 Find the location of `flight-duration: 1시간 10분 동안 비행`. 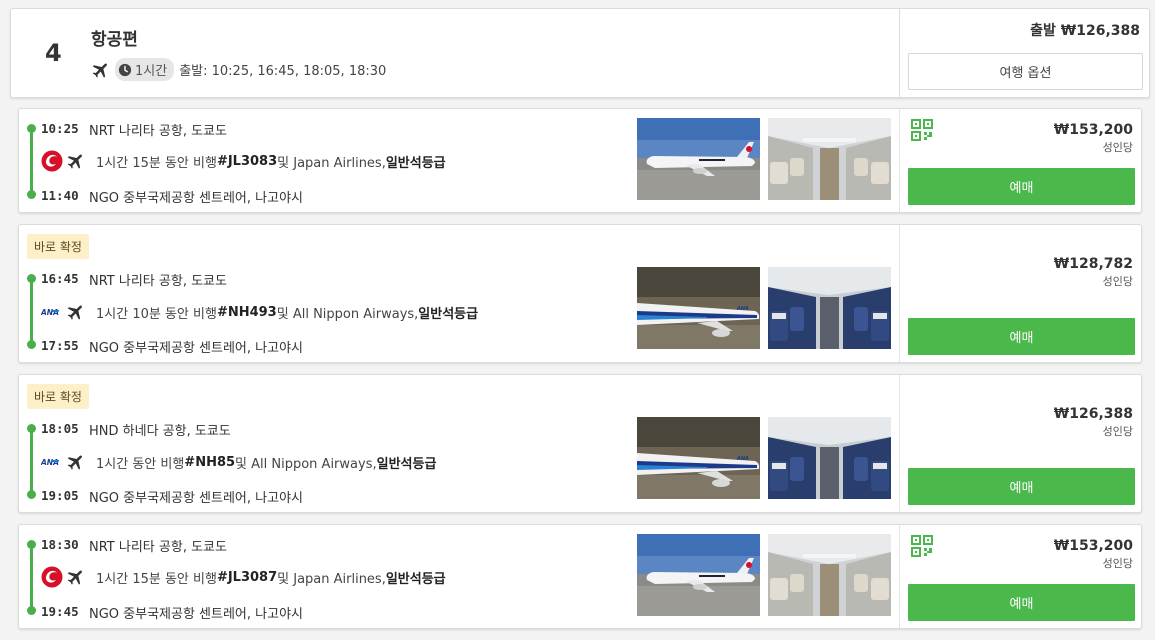

flight-duration: 1시간 10분 동안 비행 is located at coordinates (156, 314).